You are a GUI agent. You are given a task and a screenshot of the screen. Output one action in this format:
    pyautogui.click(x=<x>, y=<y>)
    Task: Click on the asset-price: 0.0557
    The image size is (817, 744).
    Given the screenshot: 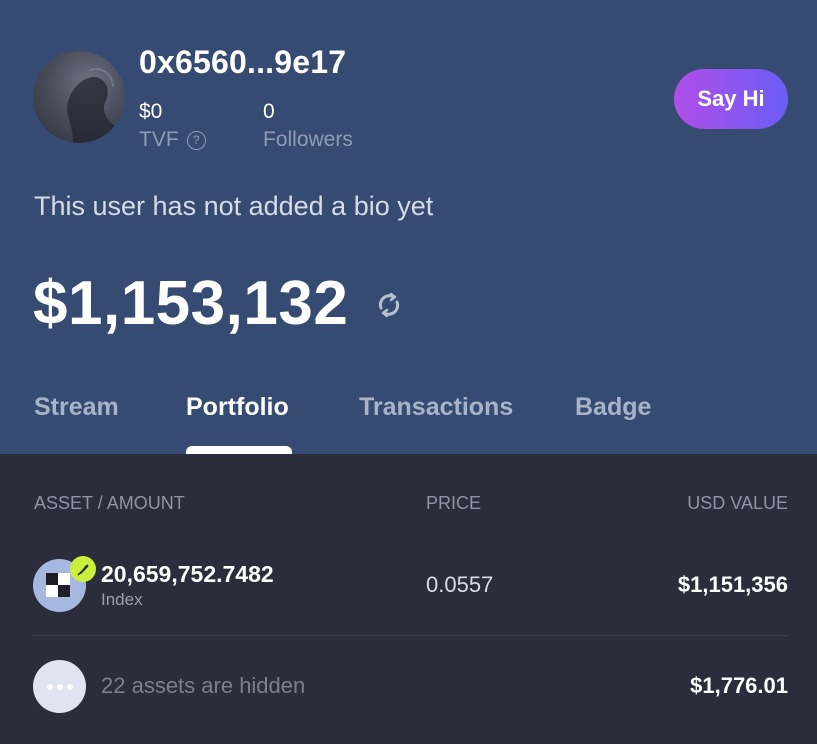 What is the action you would take?
    pyautogui.click(x=460, y=584)
    